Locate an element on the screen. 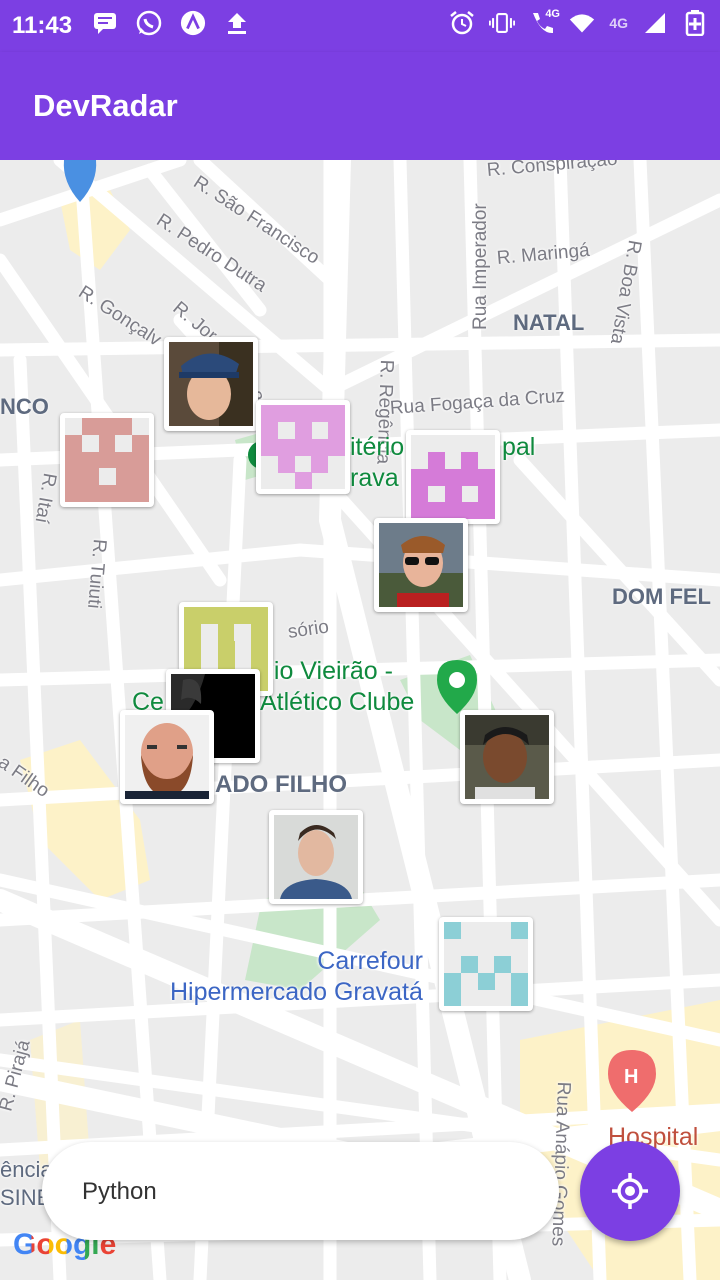 The height and width of the screenshot is (1280, 720). vibrate-icon is located at coordinates (502, 23).